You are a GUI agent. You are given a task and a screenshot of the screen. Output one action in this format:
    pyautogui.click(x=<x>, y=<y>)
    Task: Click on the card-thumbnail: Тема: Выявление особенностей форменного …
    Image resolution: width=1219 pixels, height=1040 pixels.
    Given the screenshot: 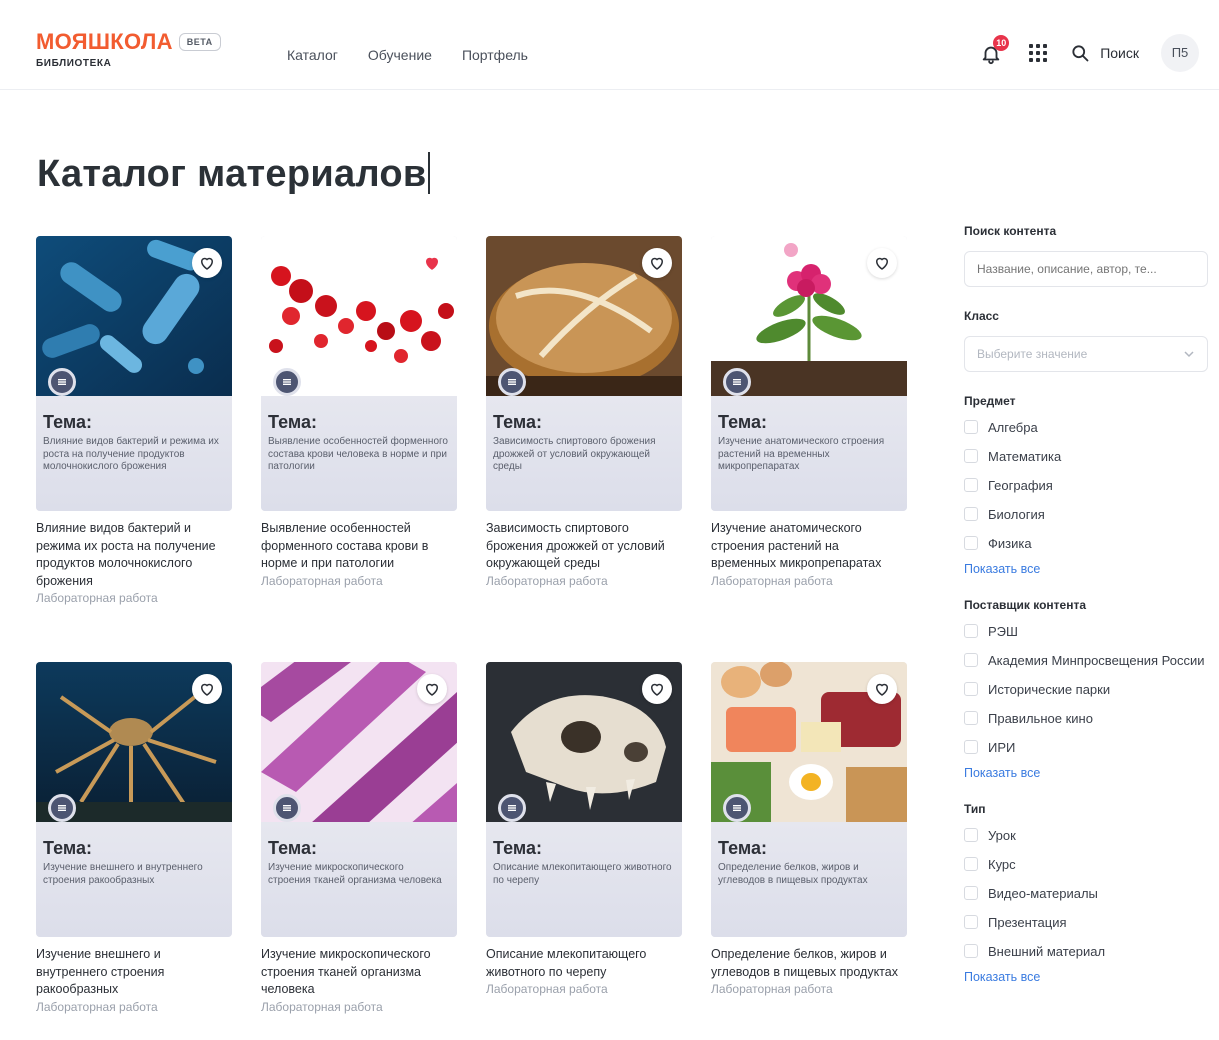 What is the action you would take?
    pyautogui.click(x=359, y=373)
    